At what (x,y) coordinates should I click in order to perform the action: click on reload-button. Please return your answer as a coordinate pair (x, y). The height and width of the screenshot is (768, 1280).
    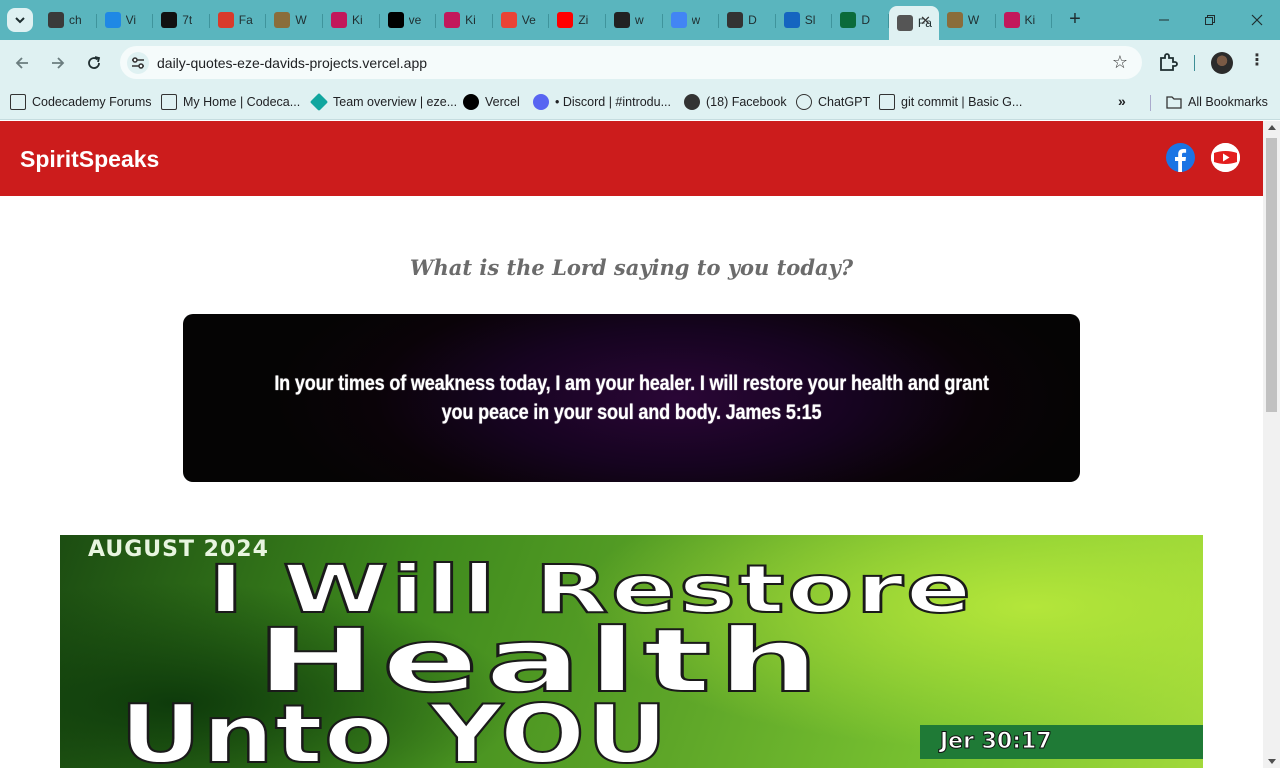
    Looking at the image, I should click on (94, 63).